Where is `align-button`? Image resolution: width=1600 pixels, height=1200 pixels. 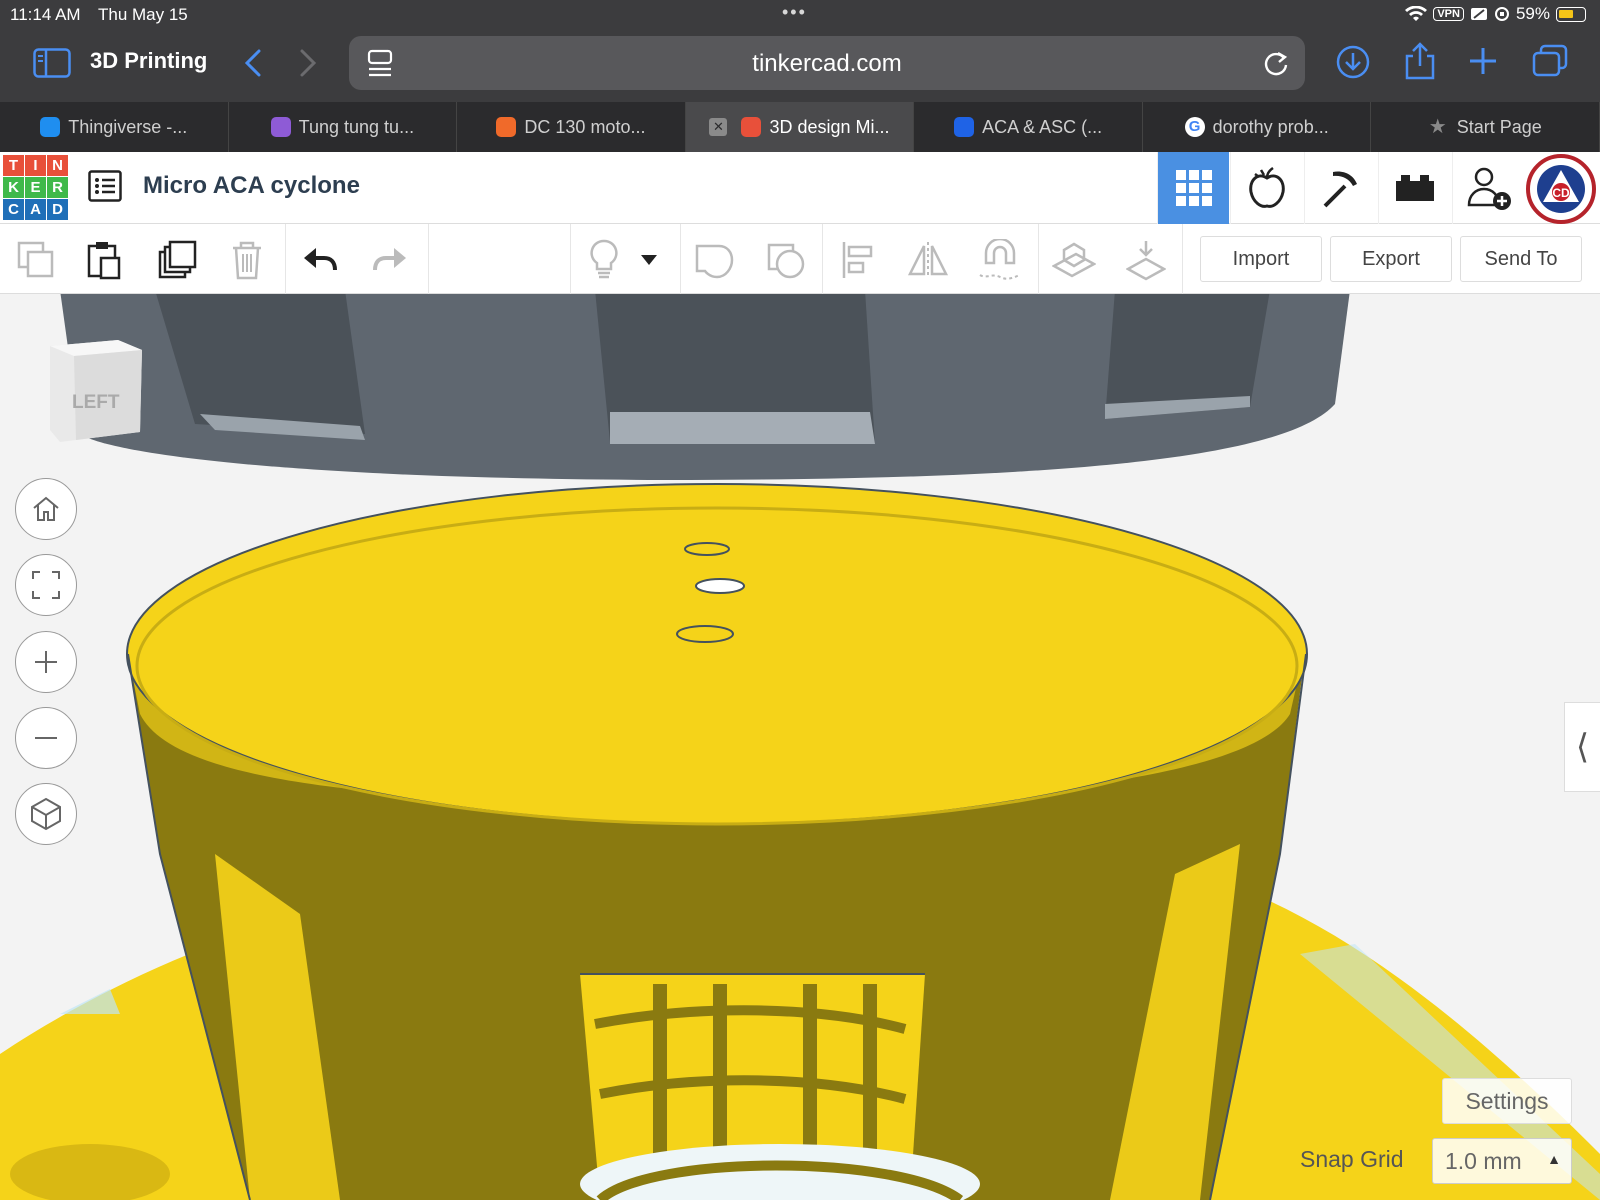 align-button is located at coordinates (858, 260).